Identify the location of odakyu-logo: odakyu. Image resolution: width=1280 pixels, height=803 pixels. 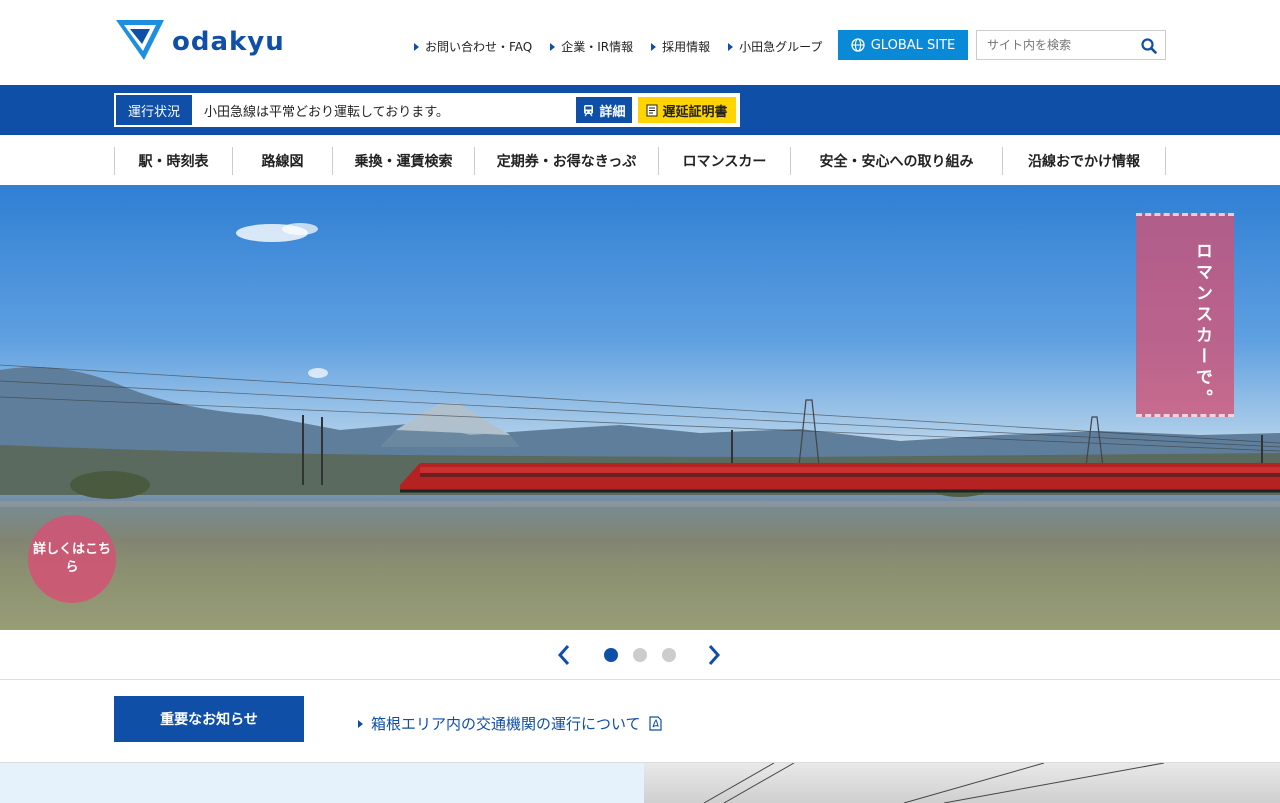
(199, 40).